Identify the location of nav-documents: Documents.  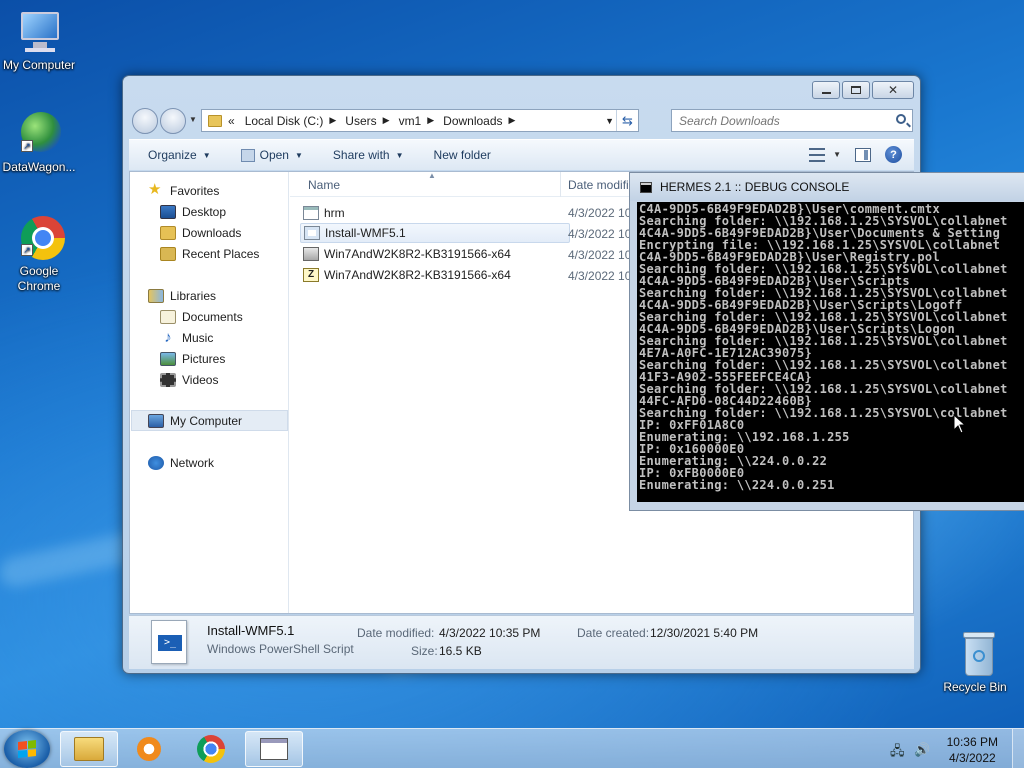
(224, 316).